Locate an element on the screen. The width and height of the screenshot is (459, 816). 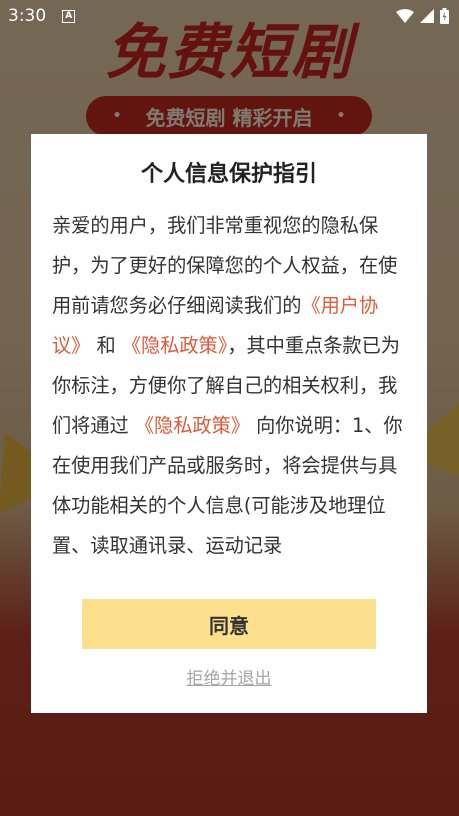
dialog-title: 个人信息保护指引 is located at coordinates (228, 174).